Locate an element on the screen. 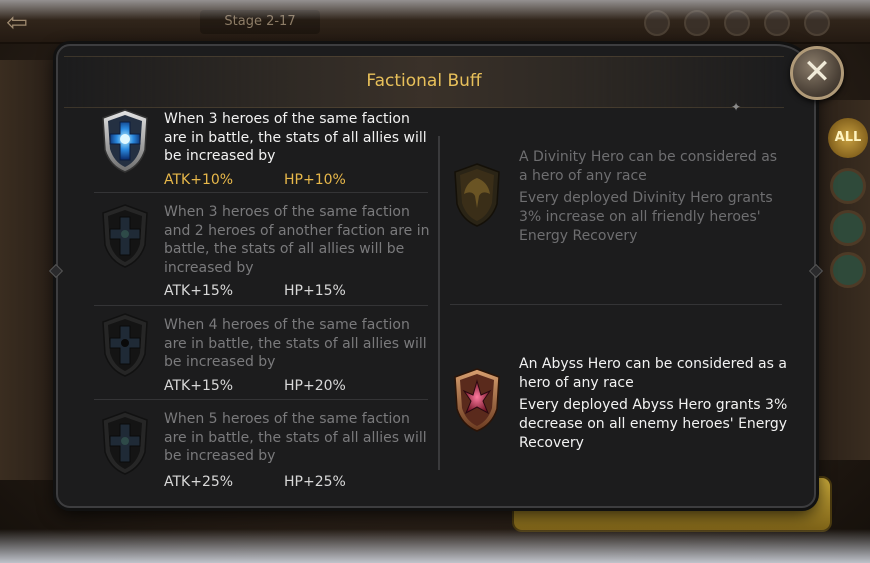  hp-bonus: HP+20% is located at coordinates (315, 386).